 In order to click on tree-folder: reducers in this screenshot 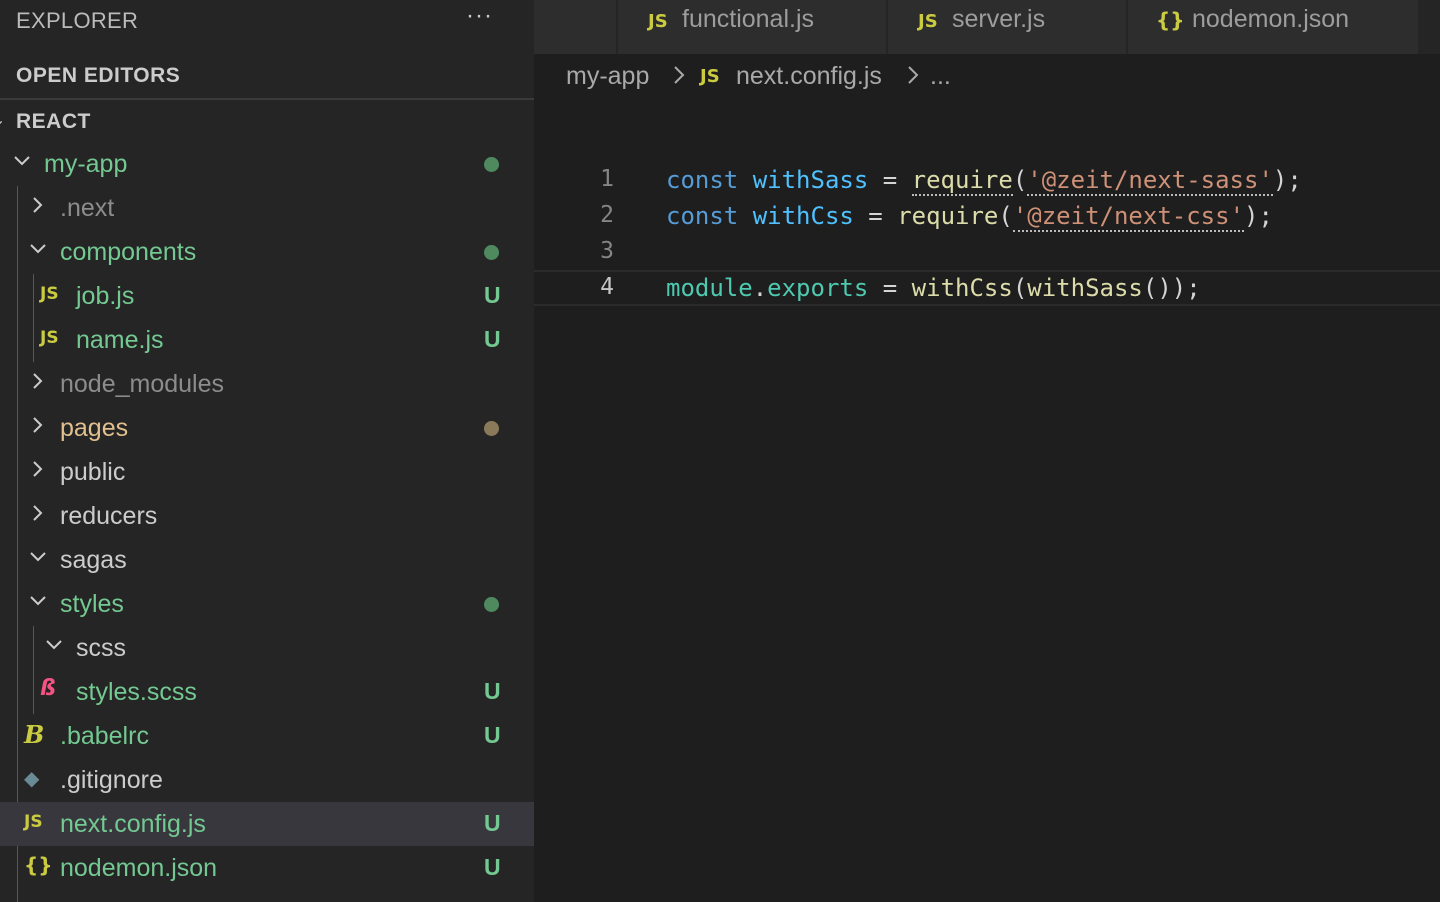, I will do `click(267, 516)`.